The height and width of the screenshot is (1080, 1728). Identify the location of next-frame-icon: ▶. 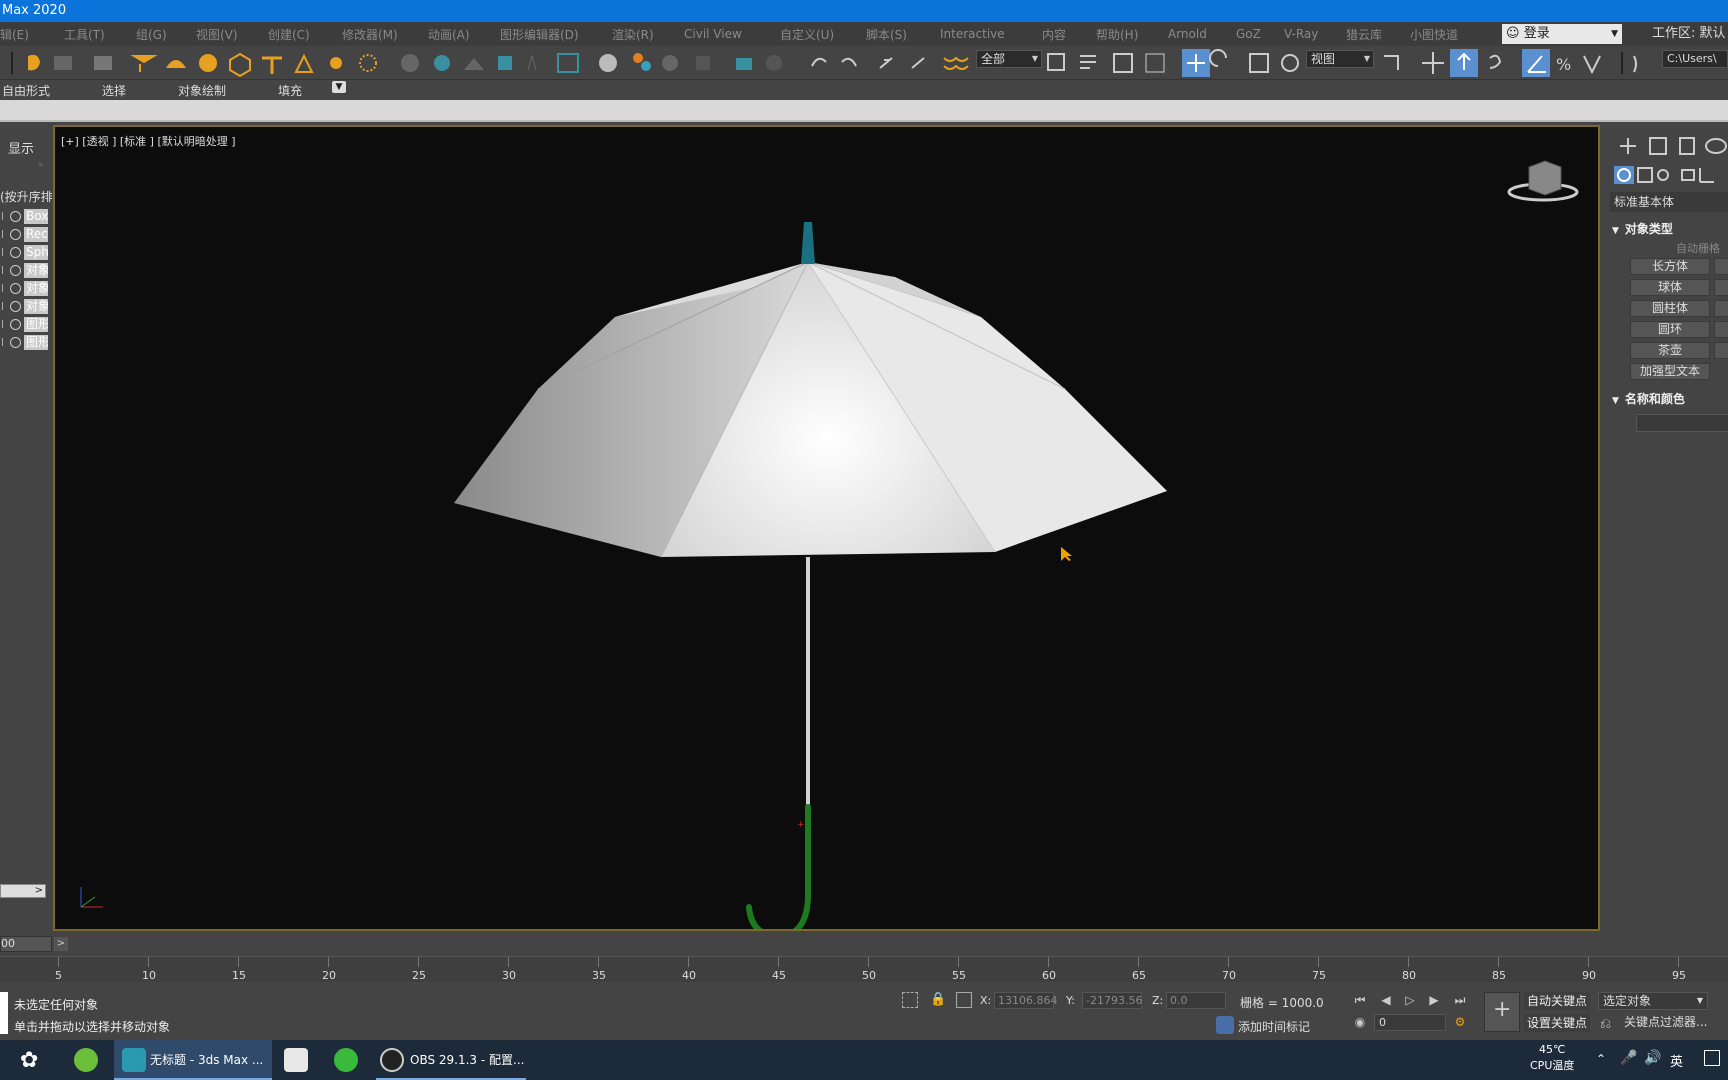
(1434, 1000).